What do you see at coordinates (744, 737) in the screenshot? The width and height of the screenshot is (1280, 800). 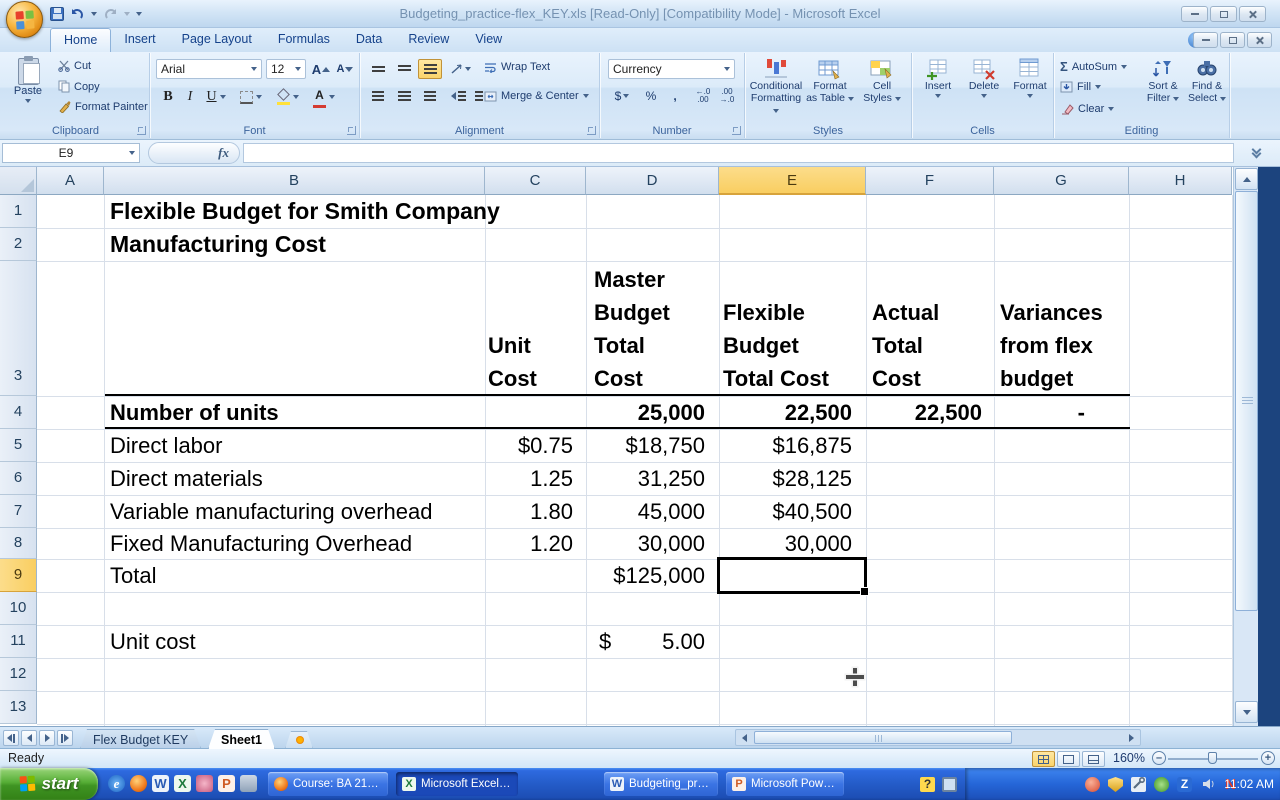 I see `scroll-left-icon` at bounding box center [744, 737].